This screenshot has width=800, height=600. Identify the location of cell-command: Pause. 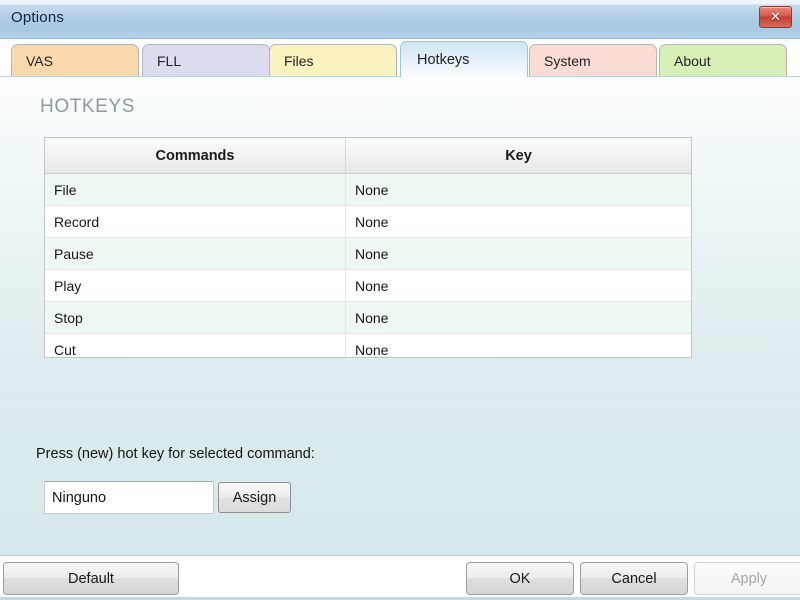
(195, 253).